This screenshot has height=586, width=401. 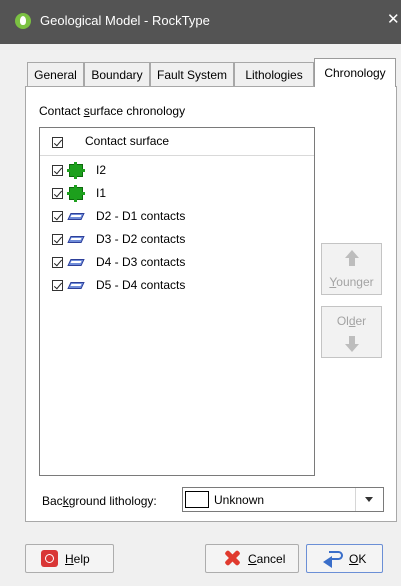 What do you see at coordinates (99, 501) in the screenshot?
I see `background-lithology-label: Background lithology:` at bounding box center [99, 501].